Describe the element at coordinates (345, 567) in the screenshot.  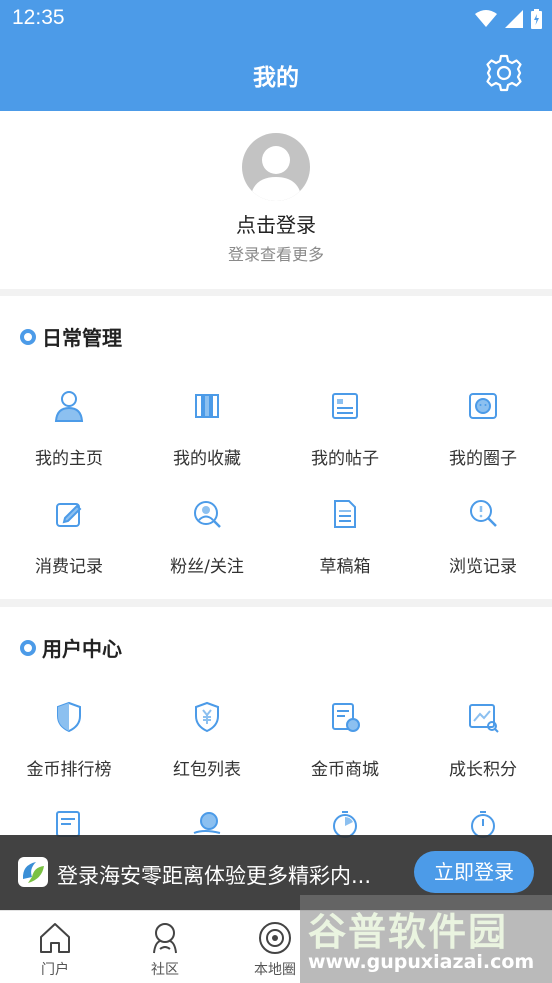
I see `item-label: 草稿箱` at that location.